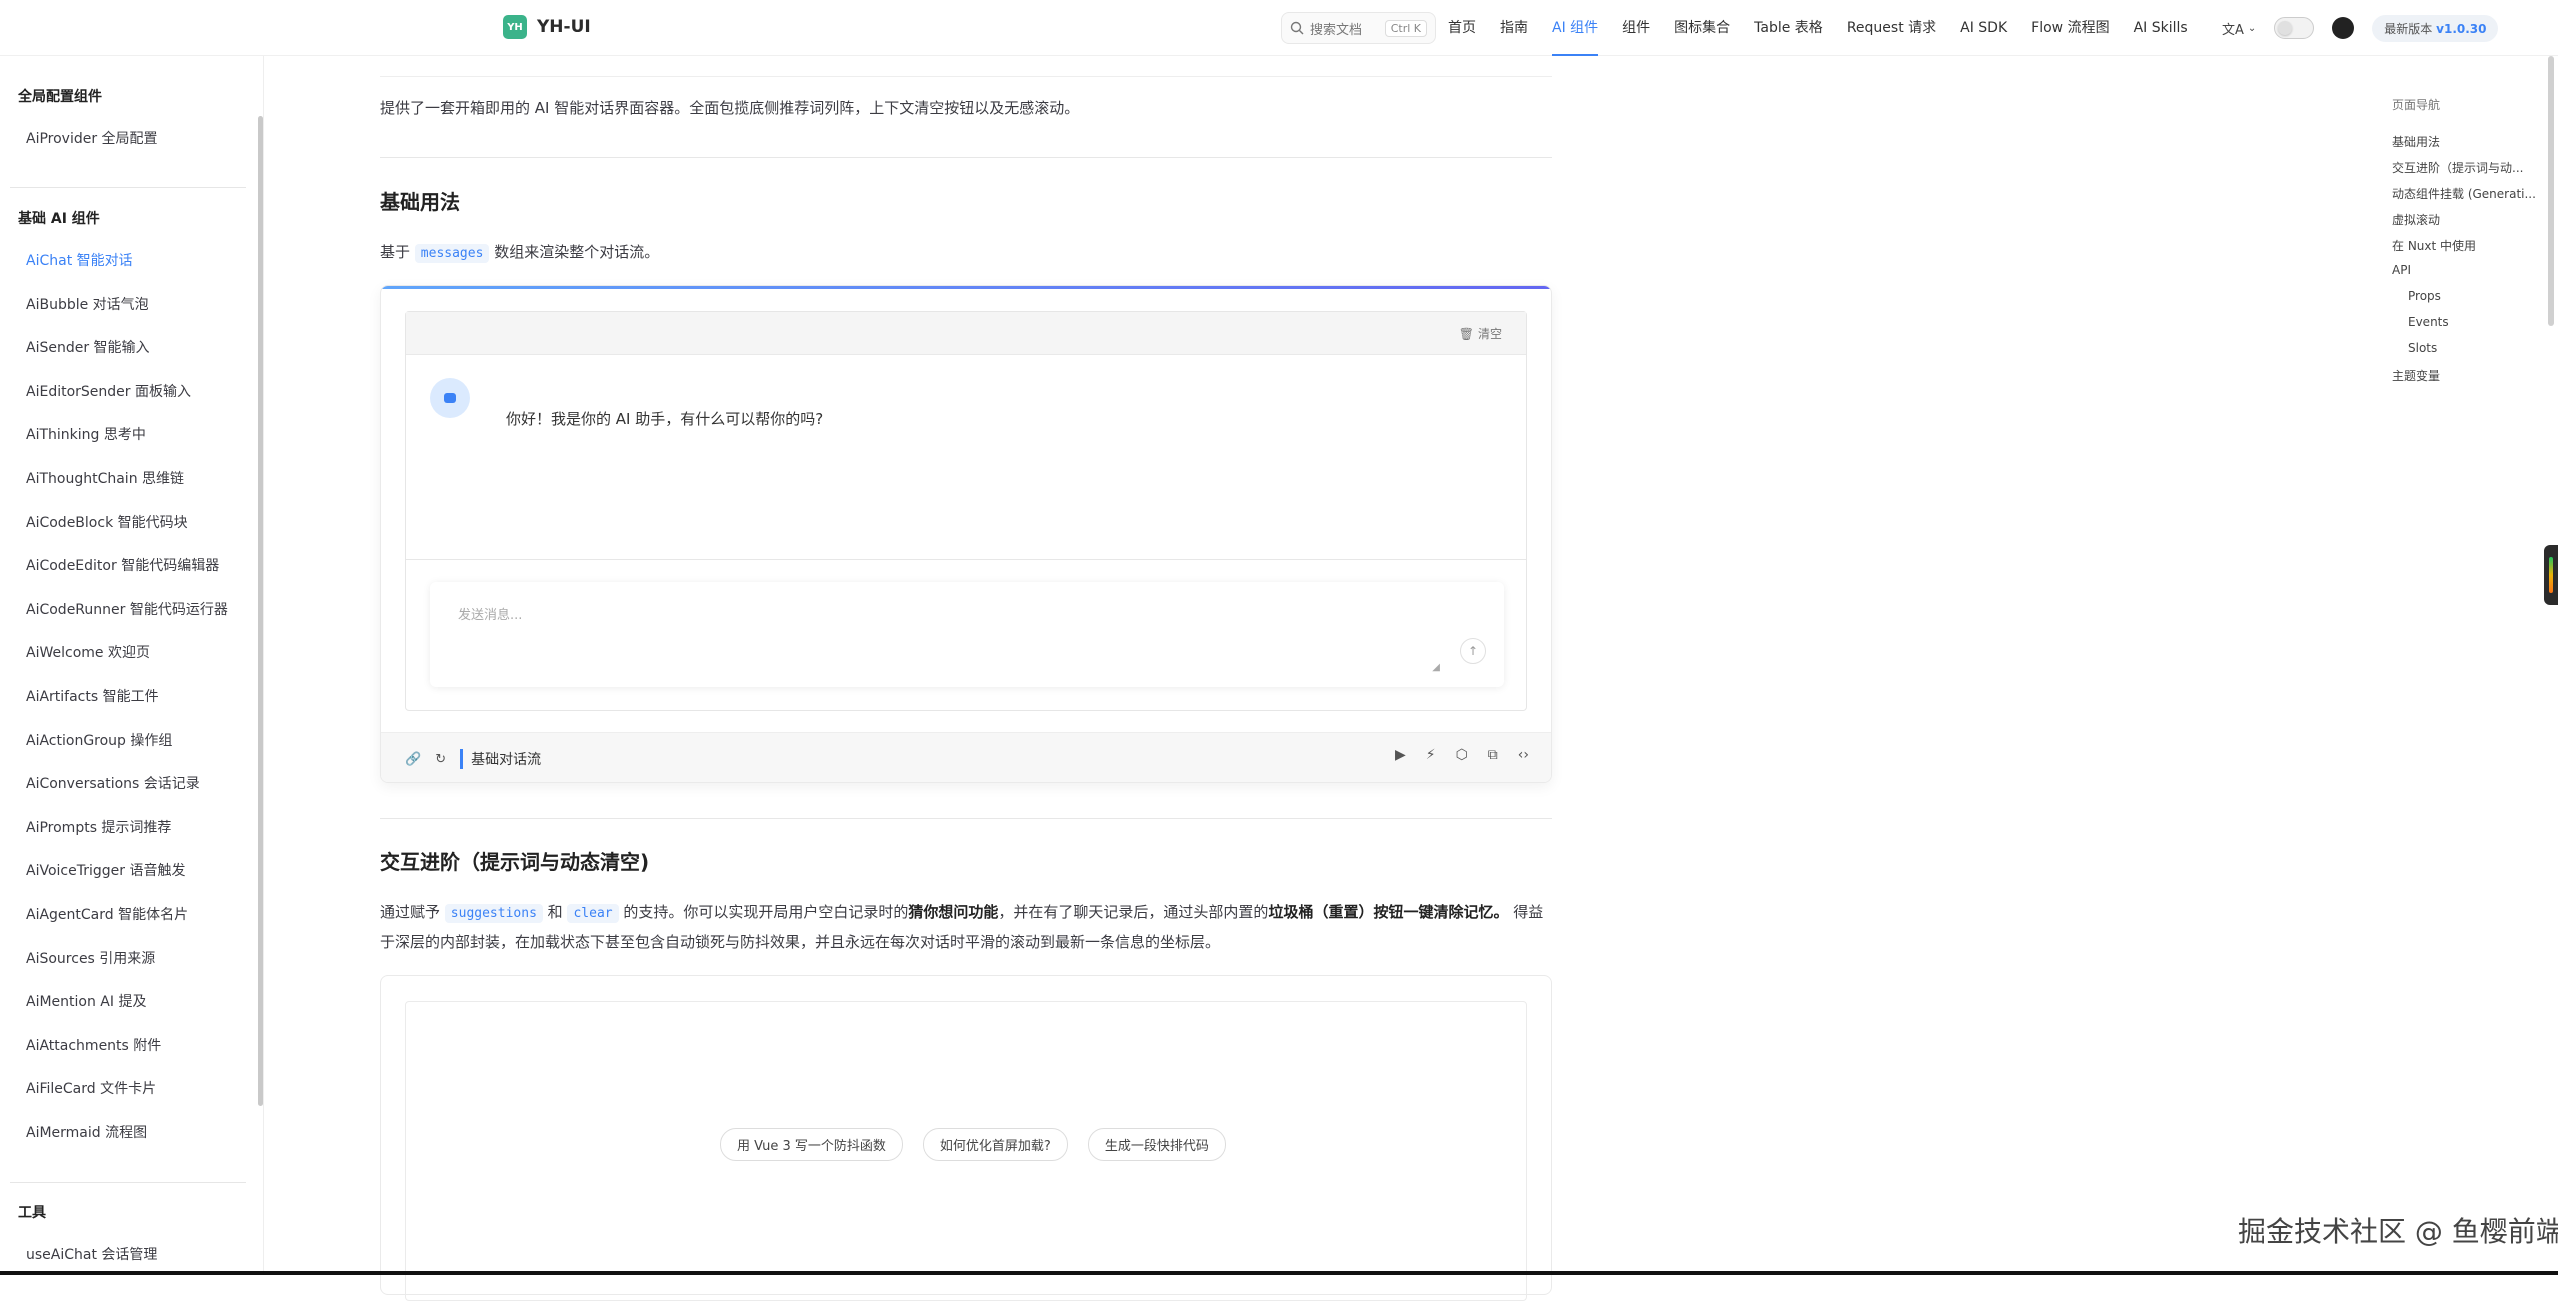 The width and height of the screenshot is (2558, 1301). Describe the element at coordinates (107, 914) in the screenshot. I see `sidebar-item: AiAgentCard 智能体名片` at that location.